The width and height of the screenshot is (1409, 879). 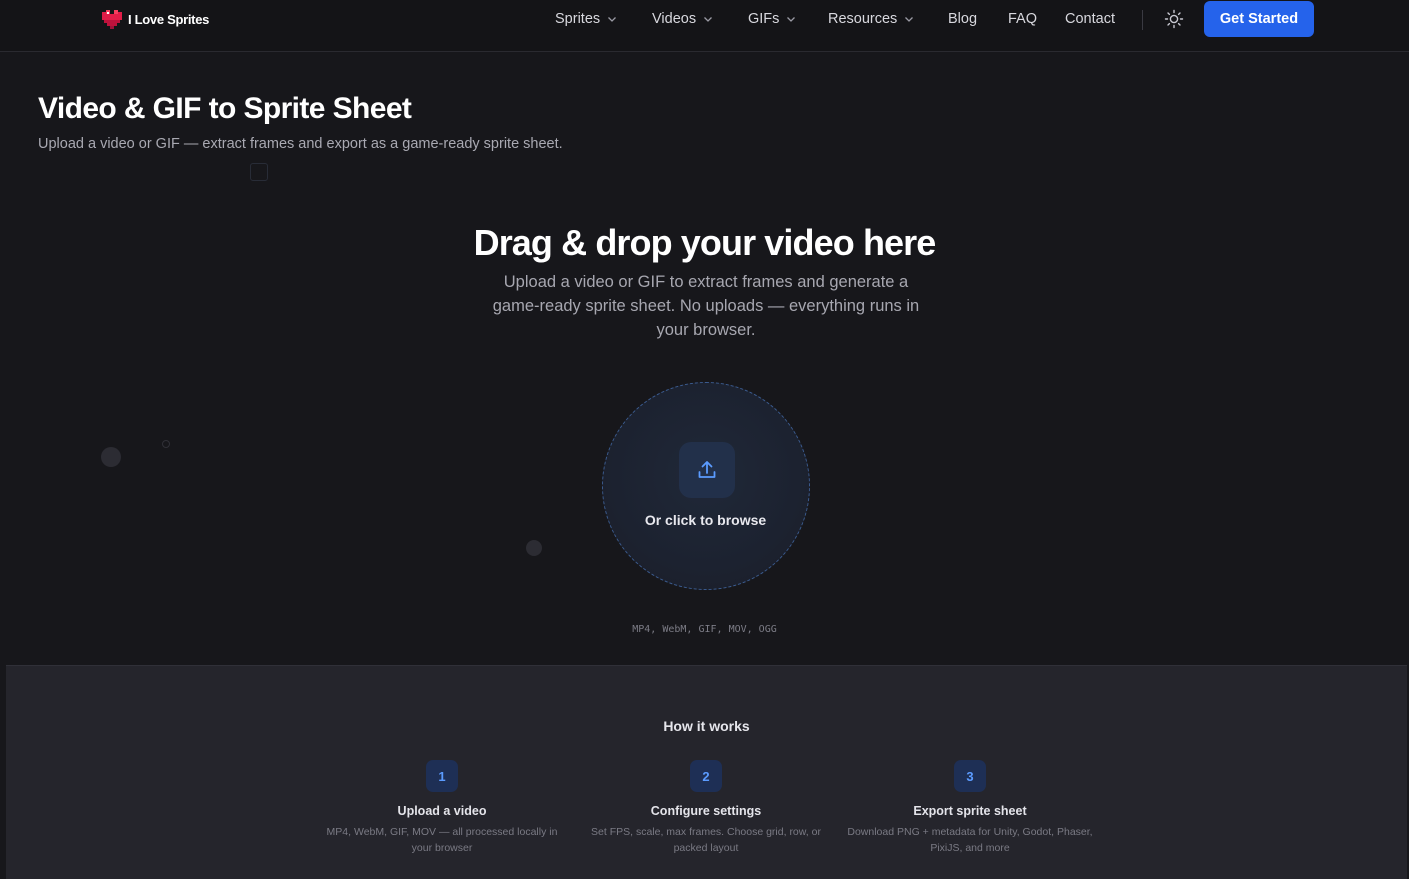 What do you see at coordinates (578, 19) in the screenshot?
I see `nav-label: Sprites` at bounding box center [578, 19].